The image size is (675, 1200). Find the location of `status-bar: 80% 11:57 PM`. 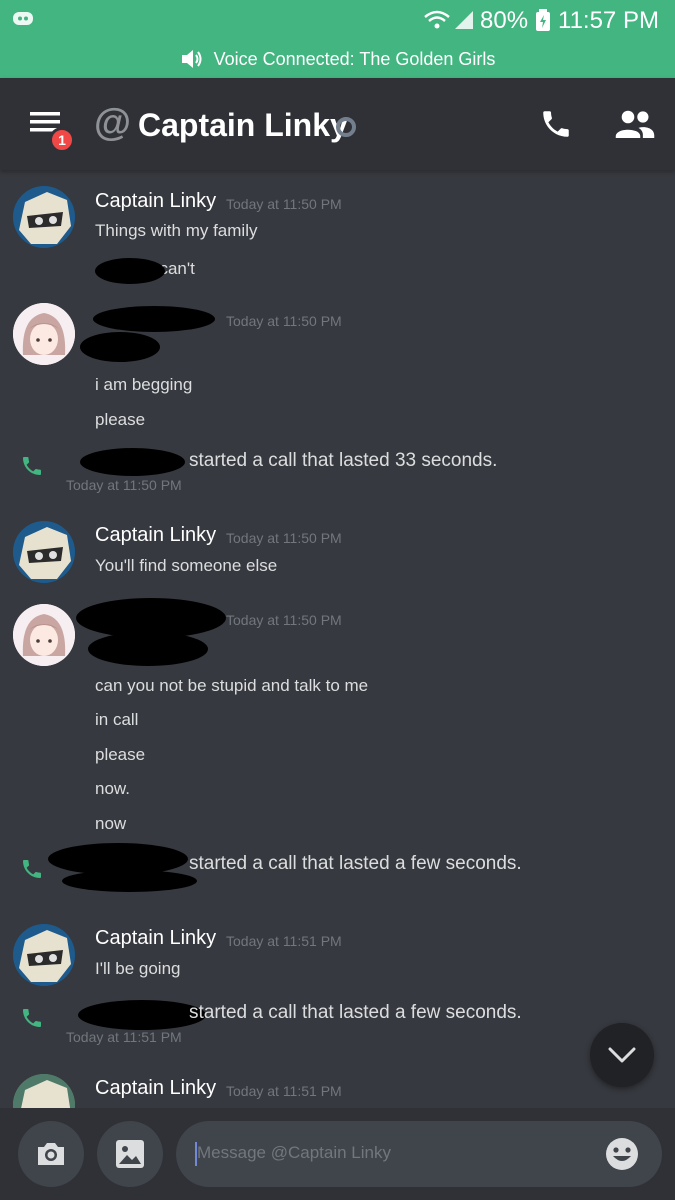

status-bar: 80% 11:57 PM is located at coordinates (337, 20).